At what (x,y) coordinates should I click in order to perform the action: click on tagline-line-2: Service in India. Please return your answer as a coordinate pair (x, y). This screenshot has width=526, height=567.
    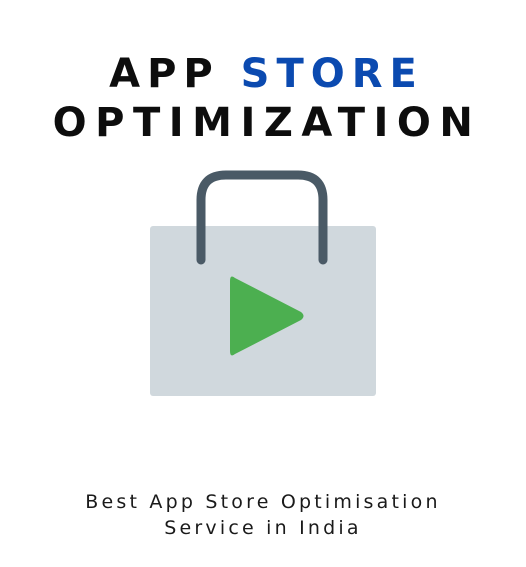
    Looking at the image, I should click on (263, 528).